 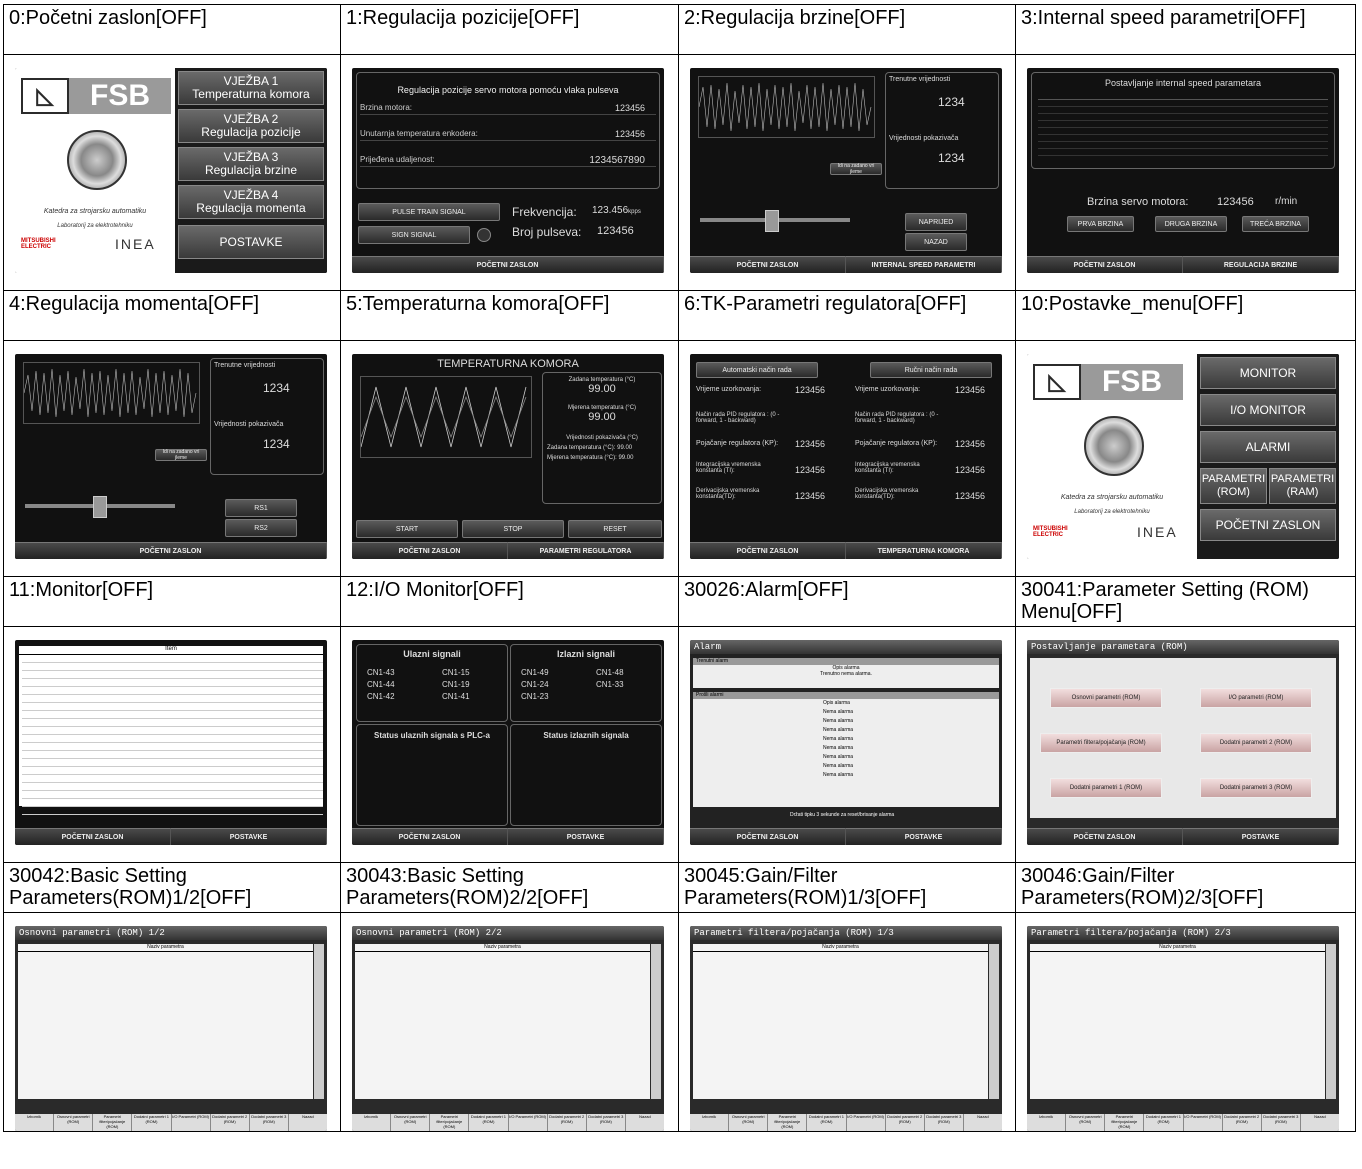 What do you see at coordinates (1233, 486) in the screenshot?
I see `parametri-rom-button: PARAMETRI (ROM)` at bounding box center [1233, 486].